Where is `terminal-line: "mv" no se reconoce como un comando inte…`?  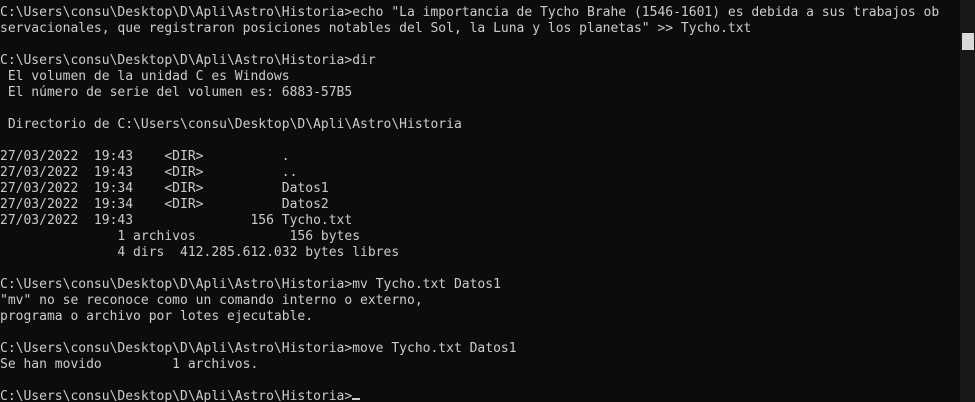 terminal-line: "mv" no se reconoce como un comando inte… is located at coordinates (211, 300).